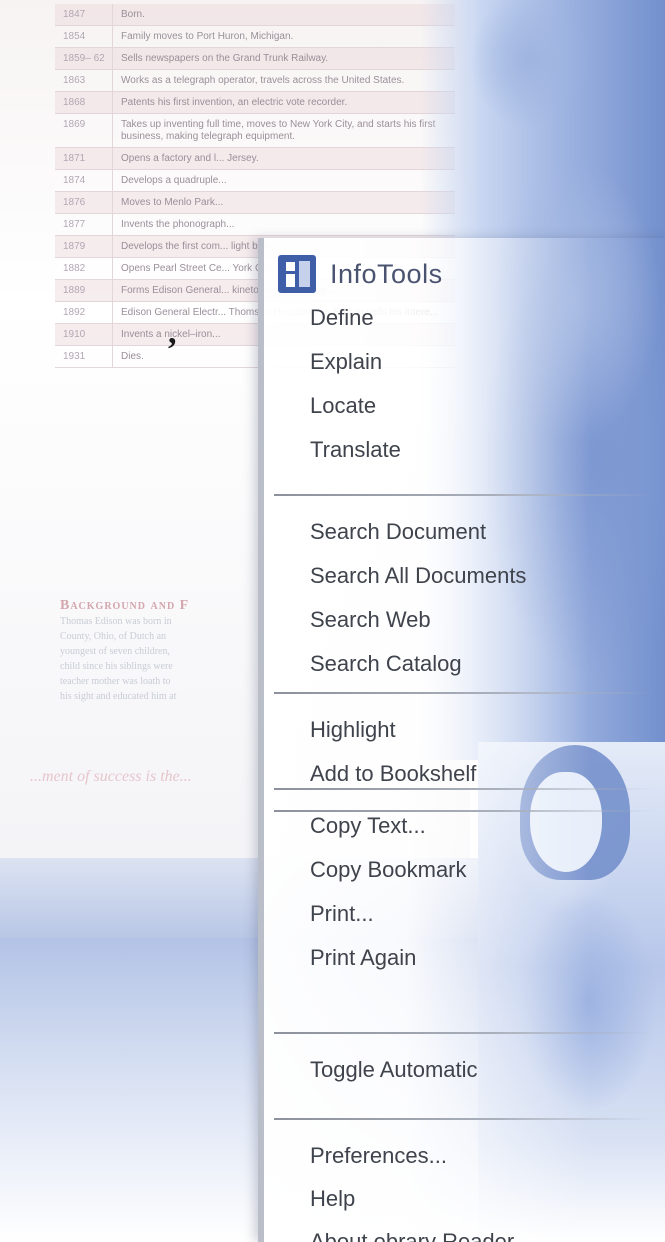 The height and width of the screenshot is (1242, 665). Describe the element at coordinates (190, 158) in the screenshot. I see `timeline-event: Opens a factory and l... Jersey.` at that location.